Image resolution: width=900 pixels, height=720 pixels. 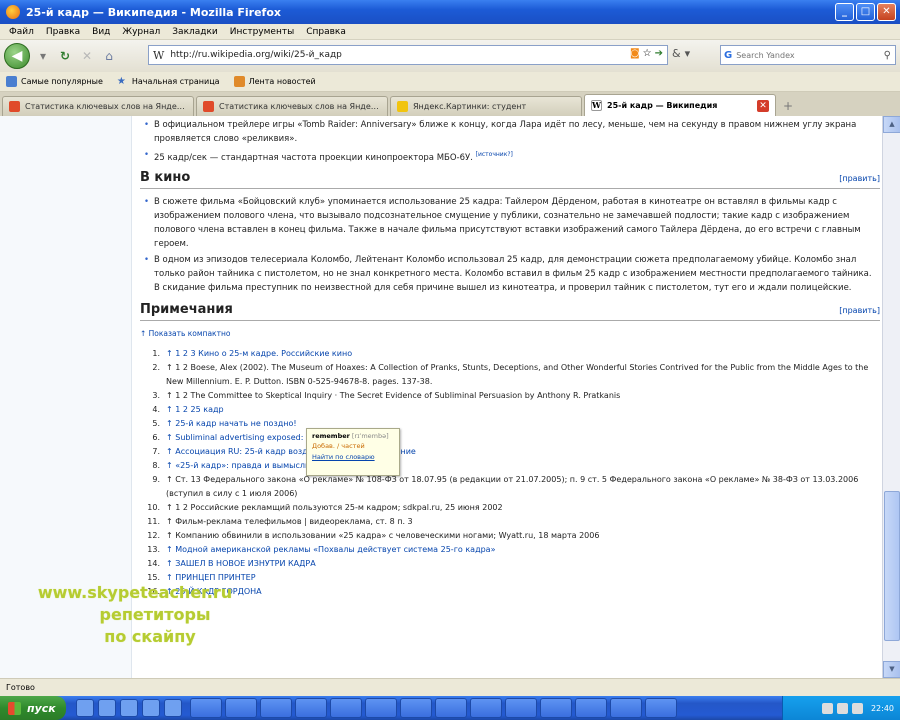 I want to click on clock: 22:40, so click(x=882, y=708).